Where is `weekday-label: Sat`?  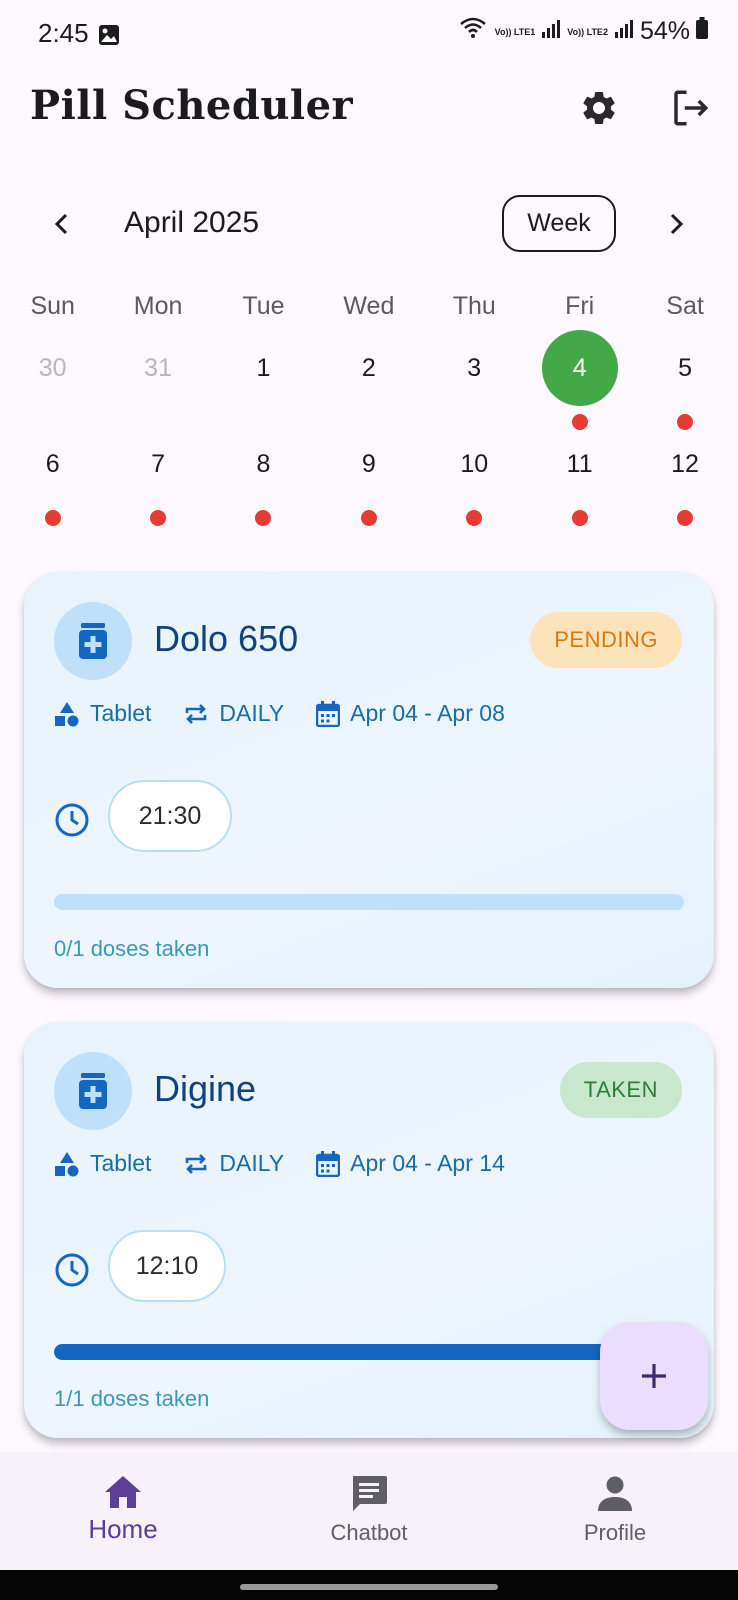 weekday-label: Sat is located at coordinates (685, 306).